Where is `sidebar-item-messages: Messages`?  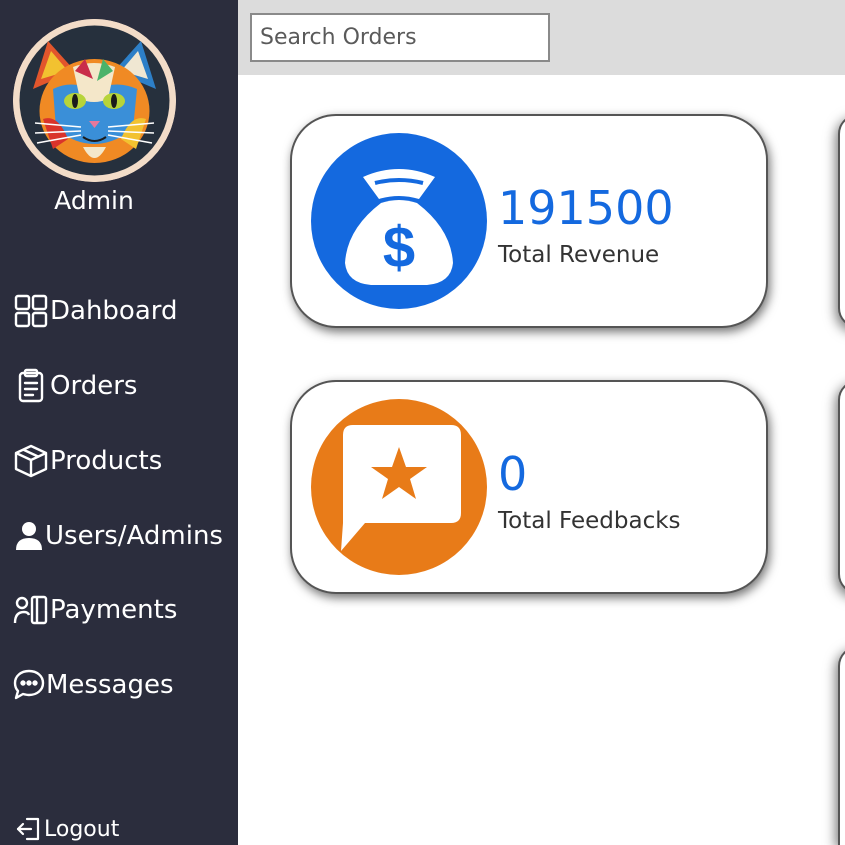
sidebar-item-messages: Messages is located at coordinates (93, 685).